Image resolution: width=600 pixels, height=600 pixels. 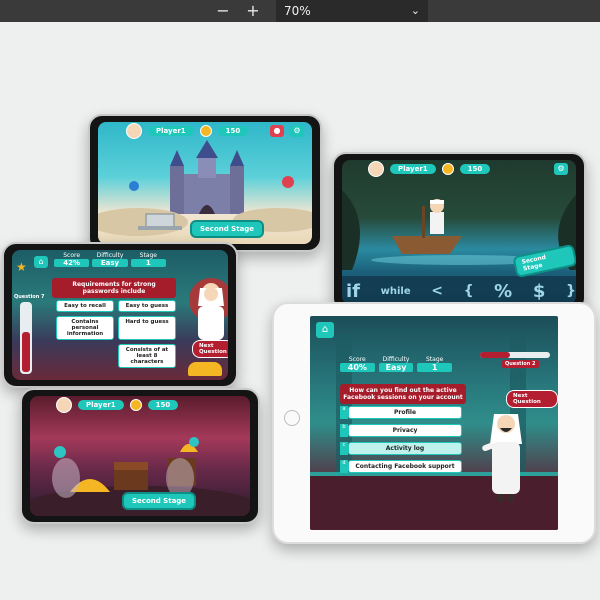 What do you see at coordinates (415, 10) in the screenshot?
I see `chevron-down-icon: ⌄` at bounding box center [415, 10].